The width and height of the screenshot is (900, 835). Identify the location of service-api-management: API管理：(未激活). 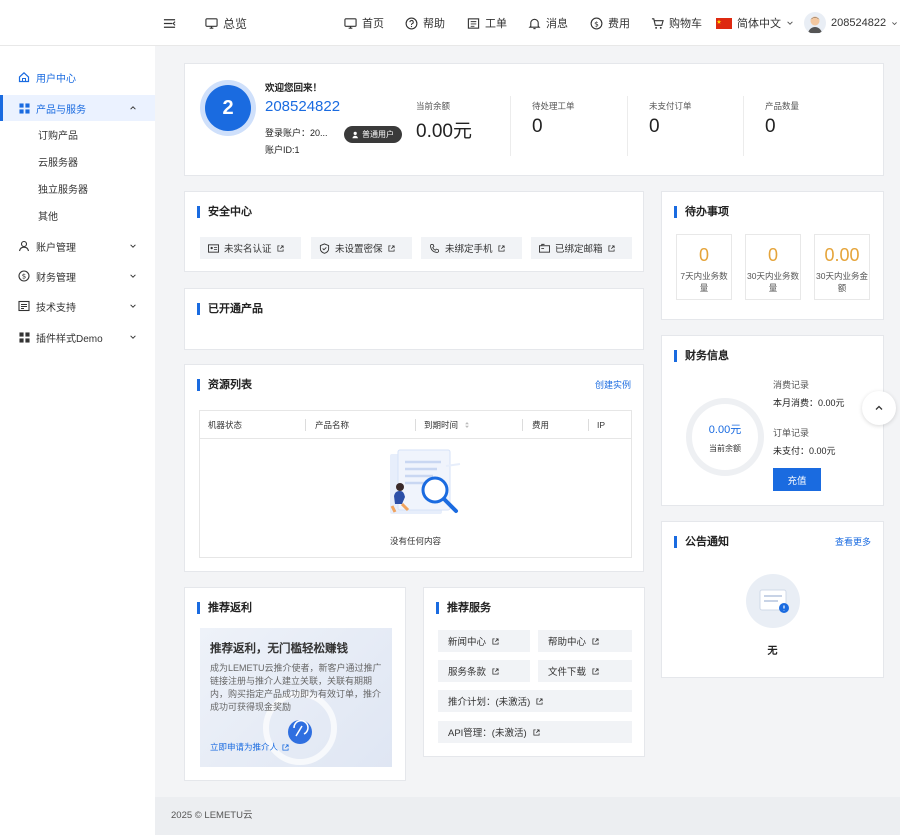
(535, 732).